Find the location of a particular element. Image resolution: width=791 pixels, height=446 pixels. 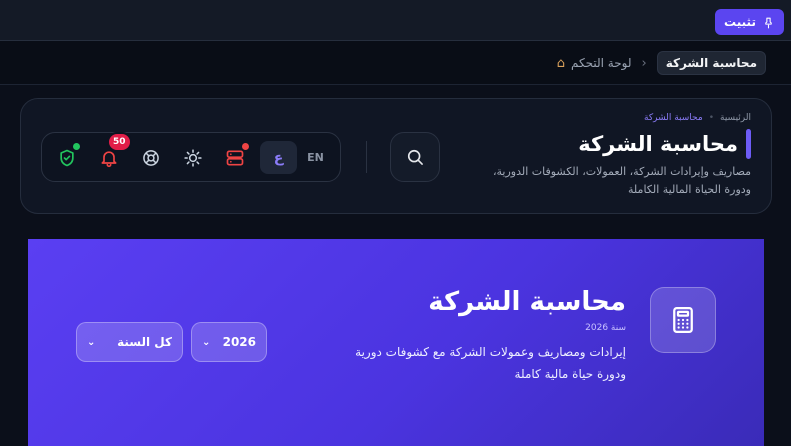

language-option-ar: ع is located at coordinates (278, 157).